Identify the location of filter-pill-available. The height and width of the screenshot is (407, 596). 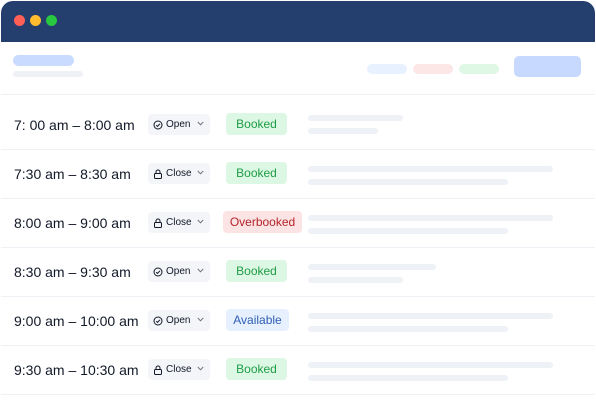
(387, 69).